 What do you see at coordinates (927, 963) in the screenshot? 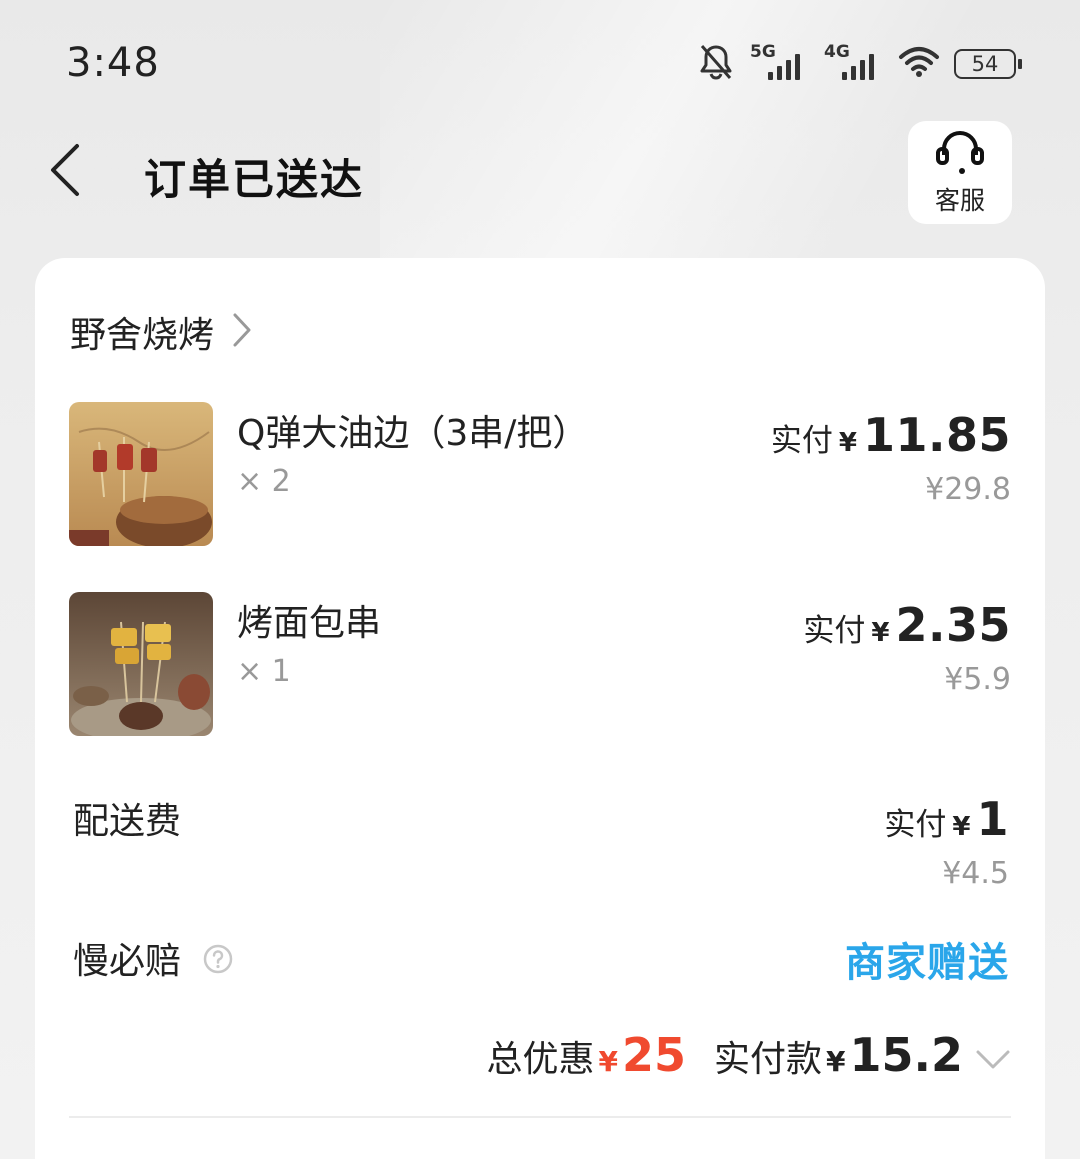
I see `guarantee-value: 商家赠送` at bounding box center [927, 963].